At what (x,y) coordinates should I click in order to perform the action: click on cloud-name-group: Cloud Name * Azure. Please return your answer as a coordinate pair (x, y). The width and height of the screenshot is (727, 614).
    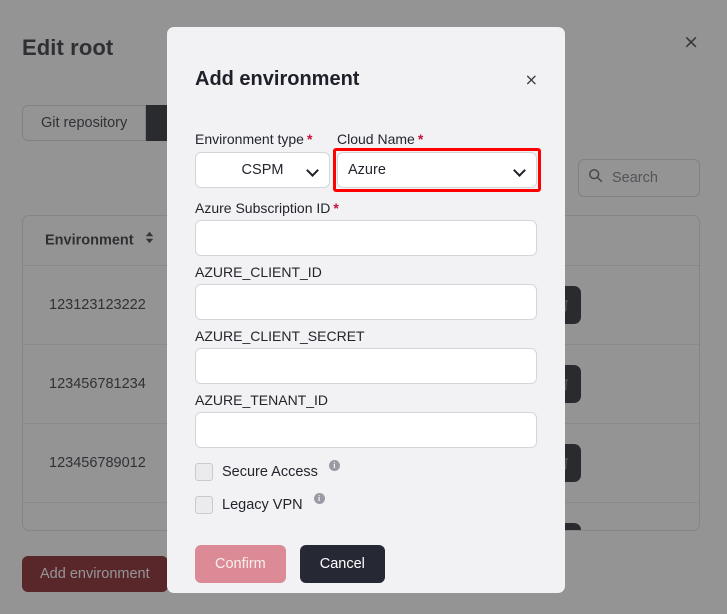
    Looking at the image, I should click on (435, 161).